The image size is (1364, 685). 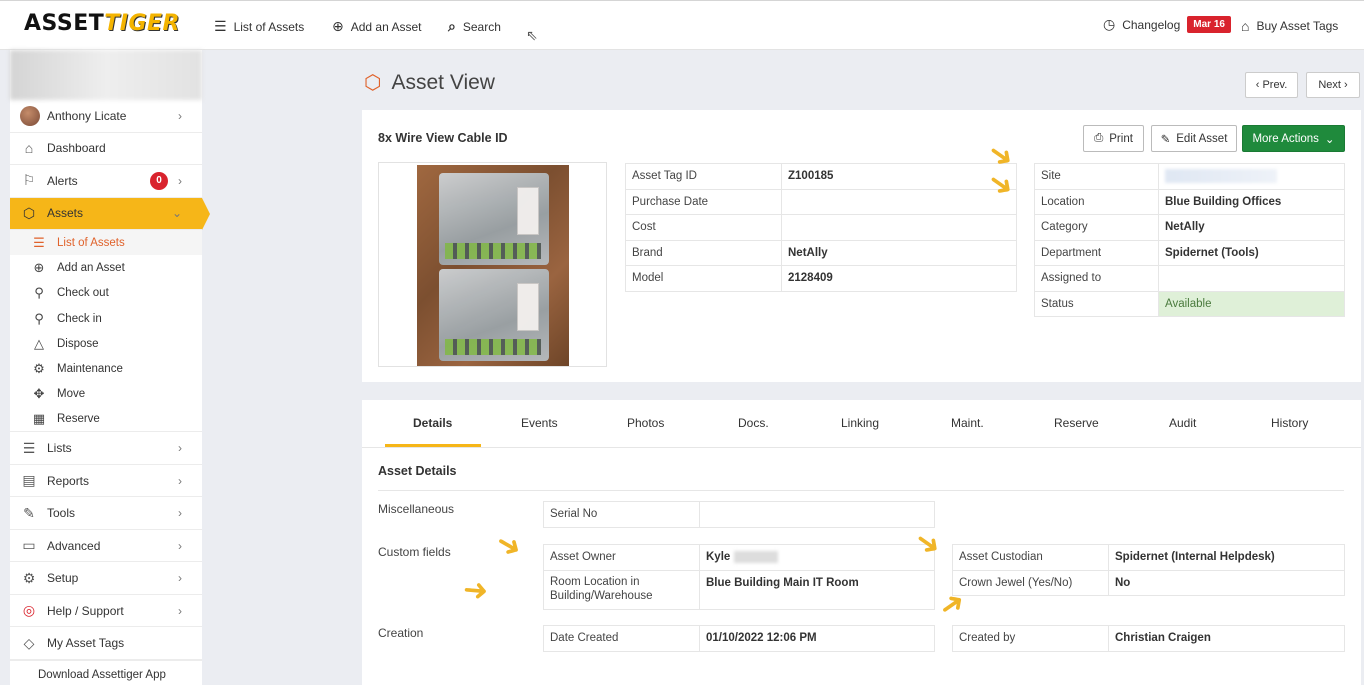 What do you see at coordinates (61, 513) in the screenshot?
I see `sidebar-item-label: Tools` at bounding box center [61, 513].